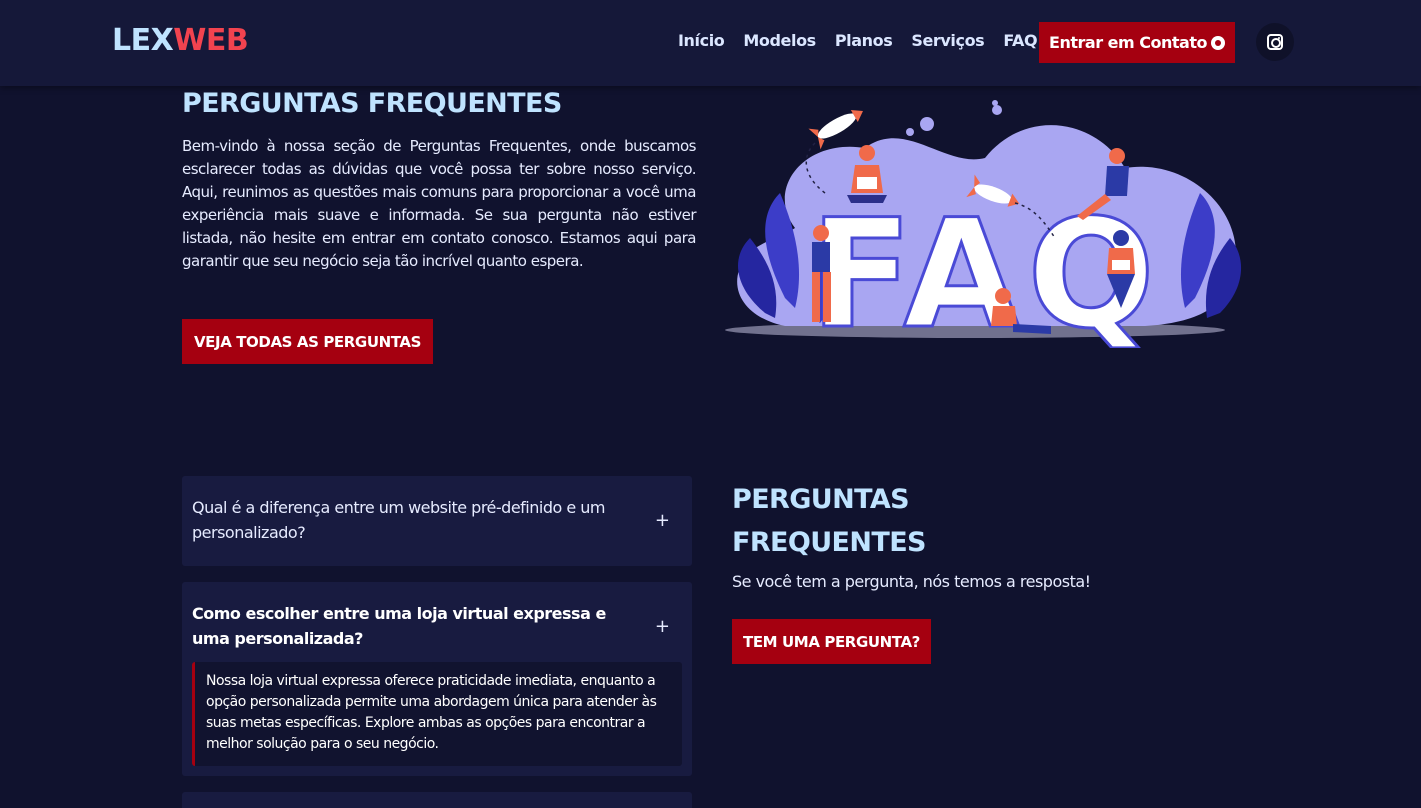  I want to click on faq-side-title: PERGUNTAS FREQUENTES, so click(829, 521).